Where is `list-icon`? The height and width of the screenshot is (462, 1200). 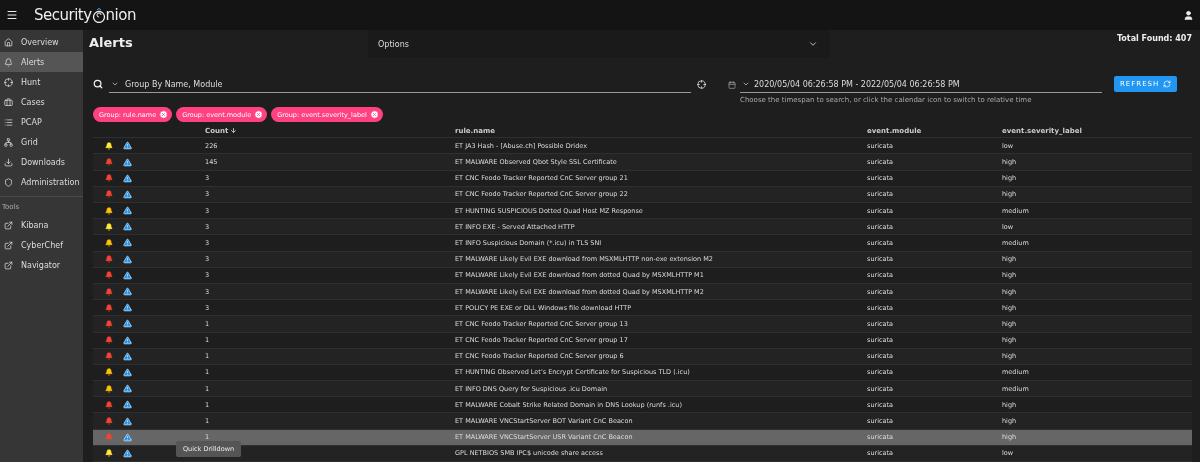
list-icon is located at coordinates (8, 122).